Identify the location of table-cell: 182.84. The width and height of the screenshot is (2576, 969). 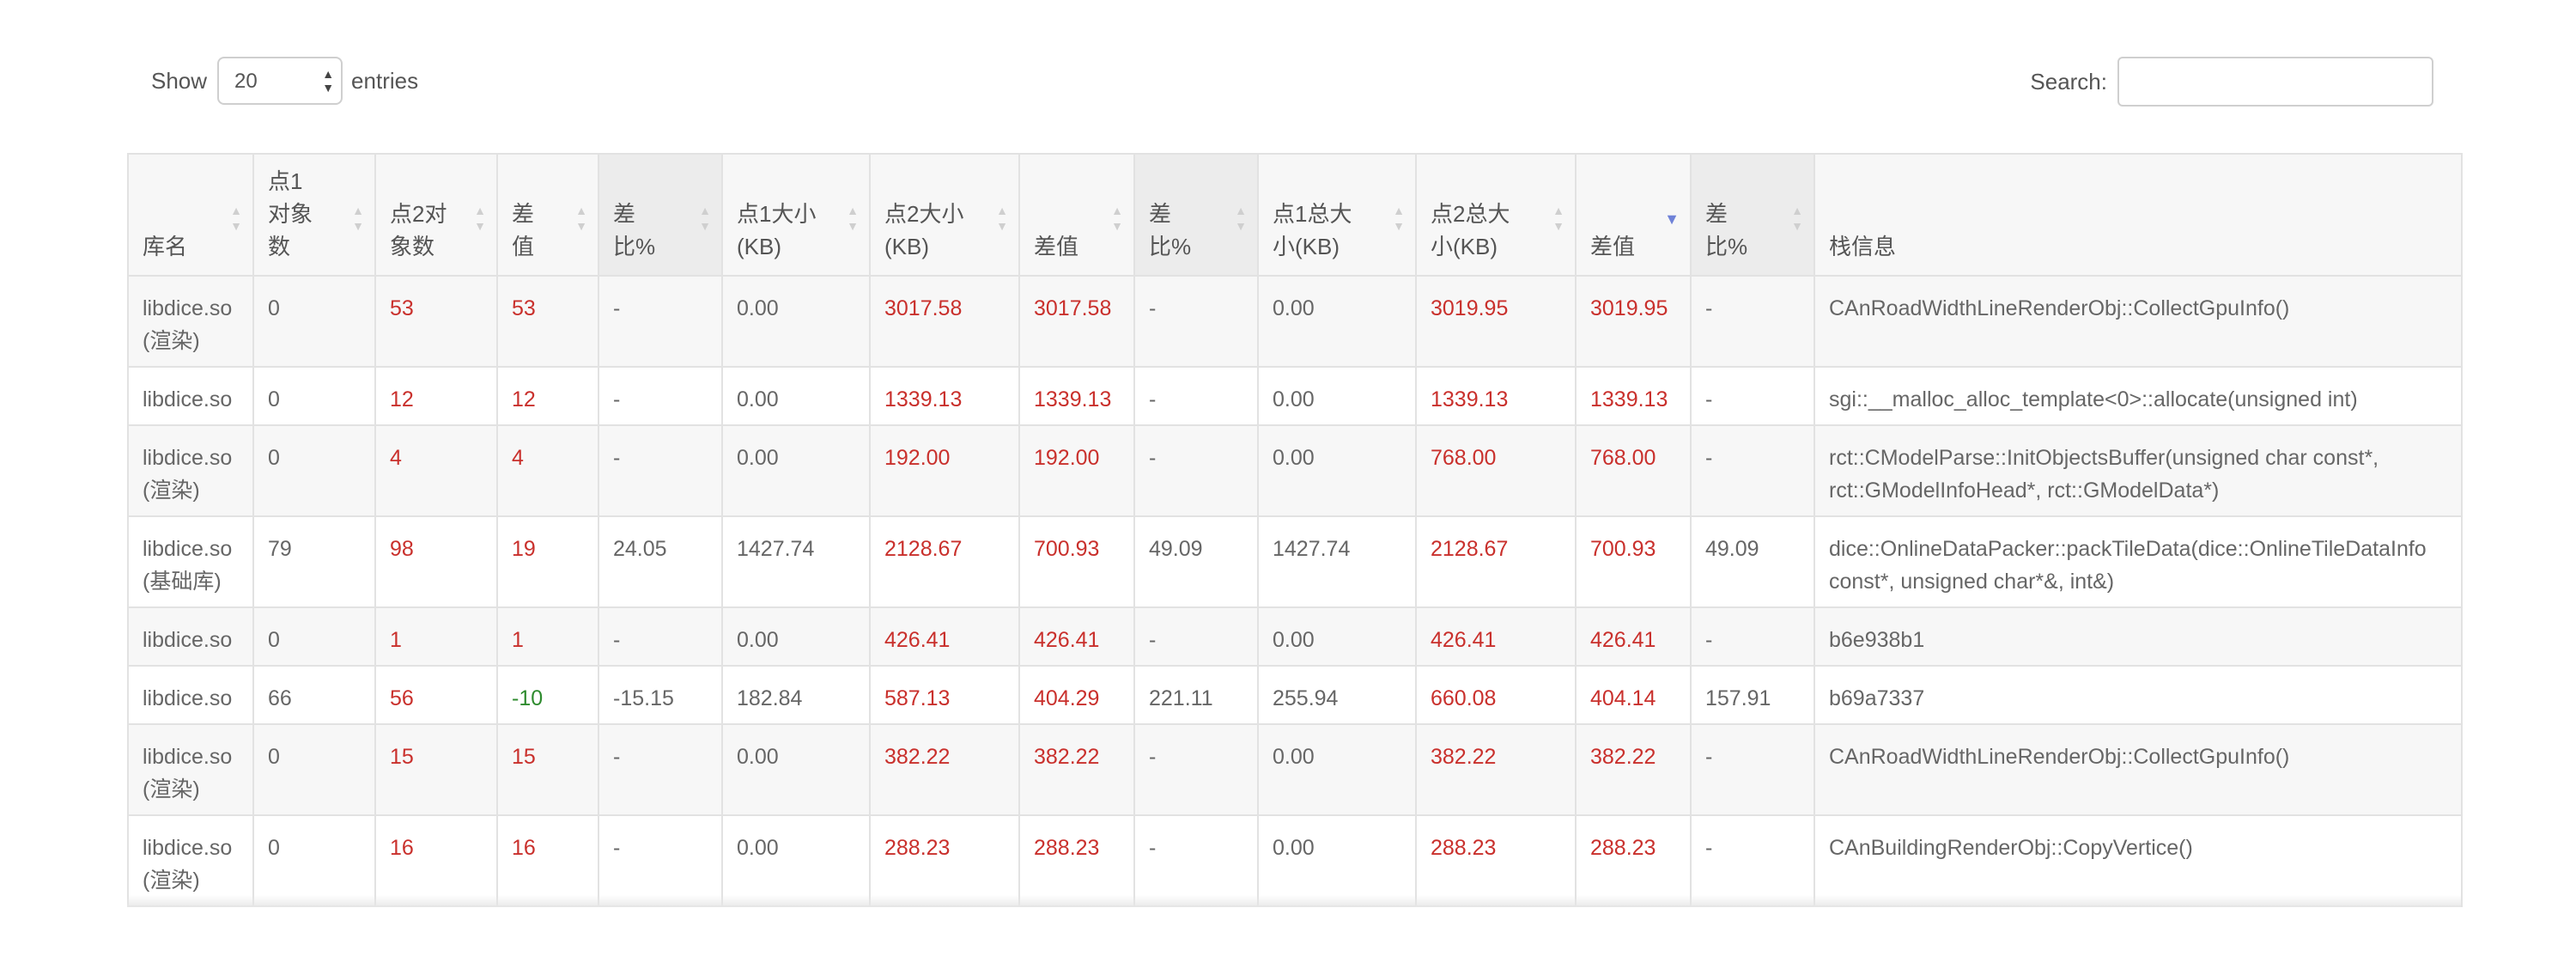
(796, 695).